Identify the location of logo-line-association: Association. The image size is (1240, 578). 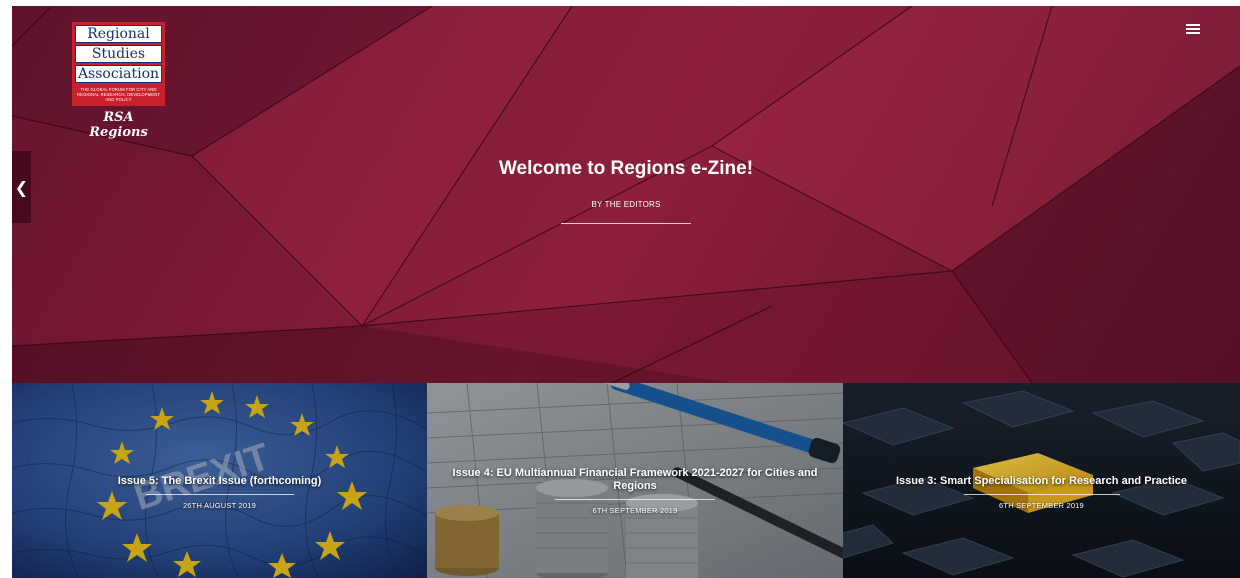
(118, 74).